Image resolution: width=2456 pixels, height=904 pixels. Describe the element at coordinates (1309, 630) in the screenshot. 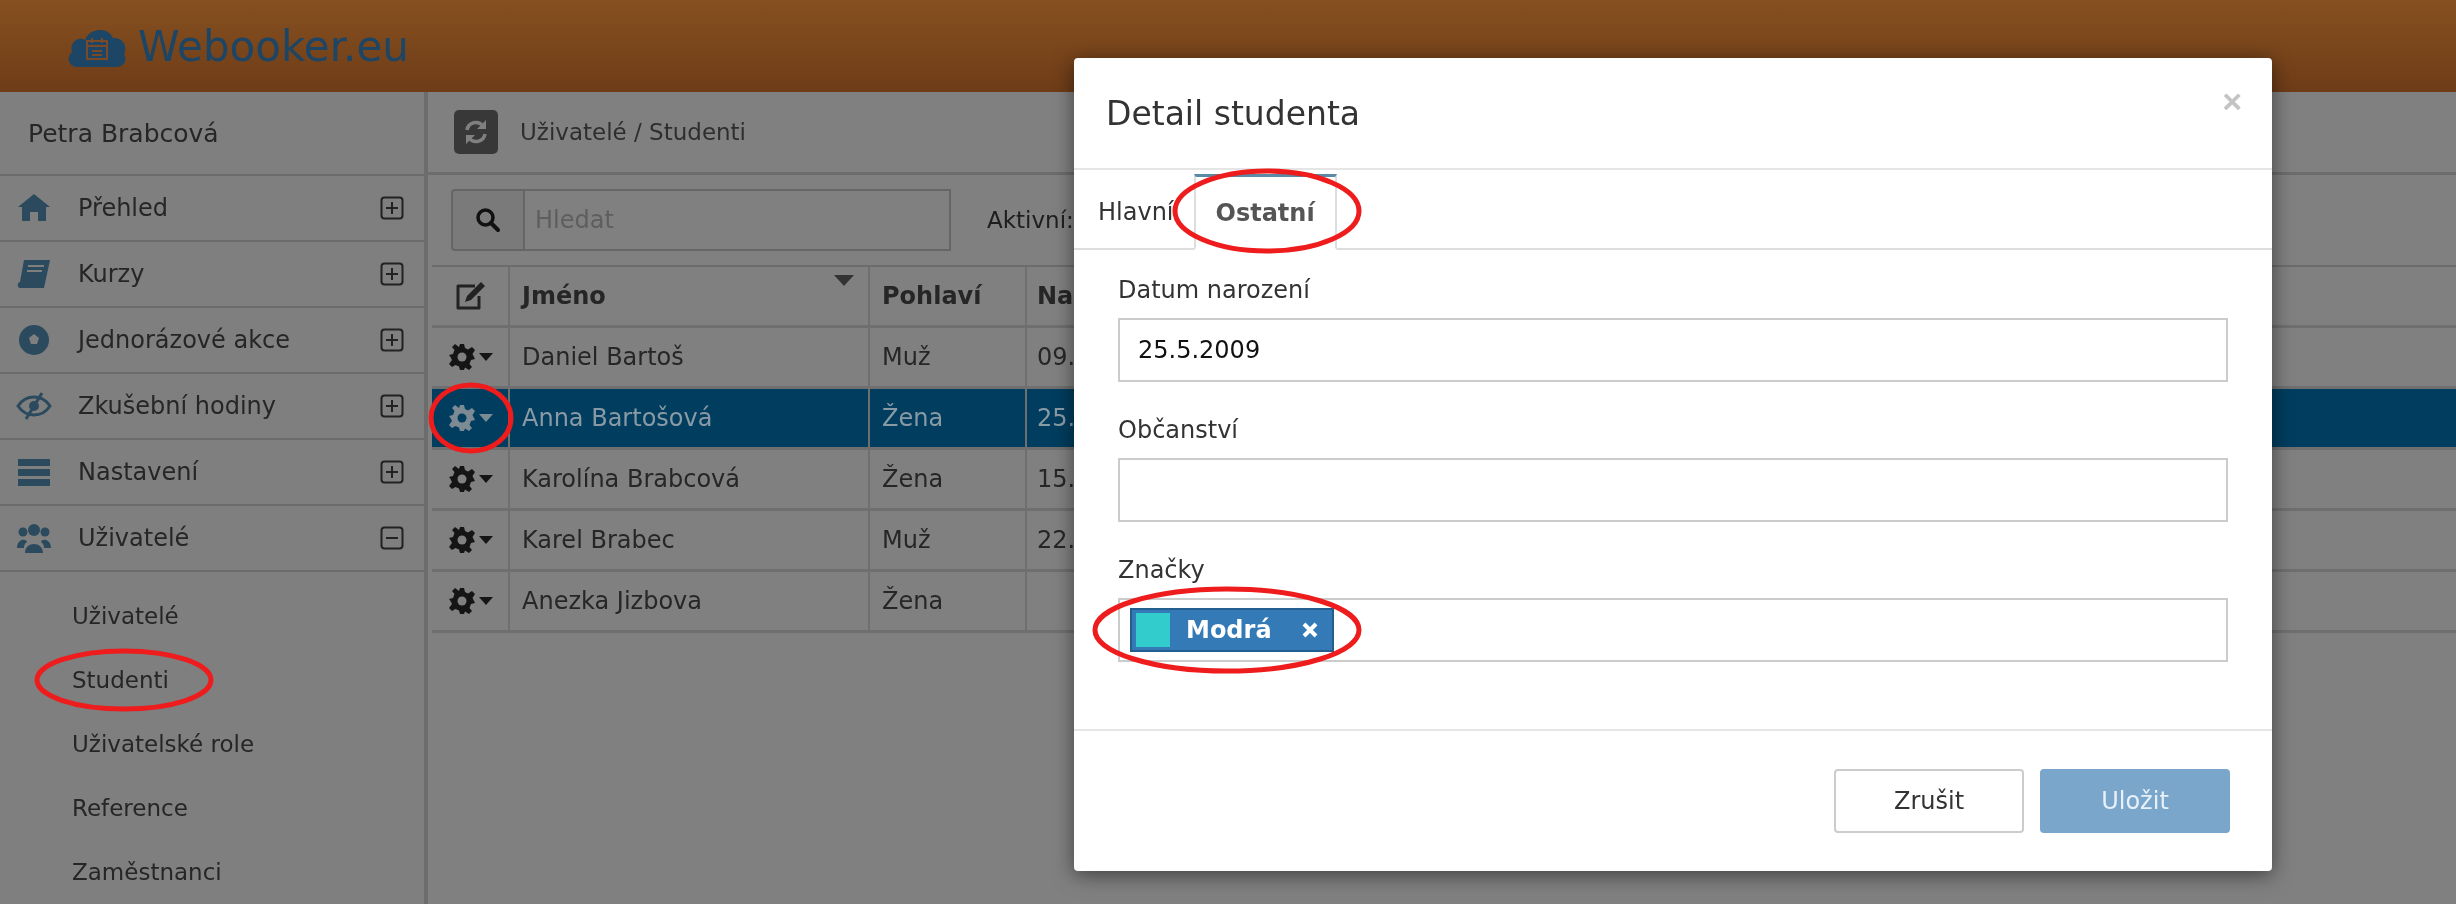

I see `remove-icon` at that location.